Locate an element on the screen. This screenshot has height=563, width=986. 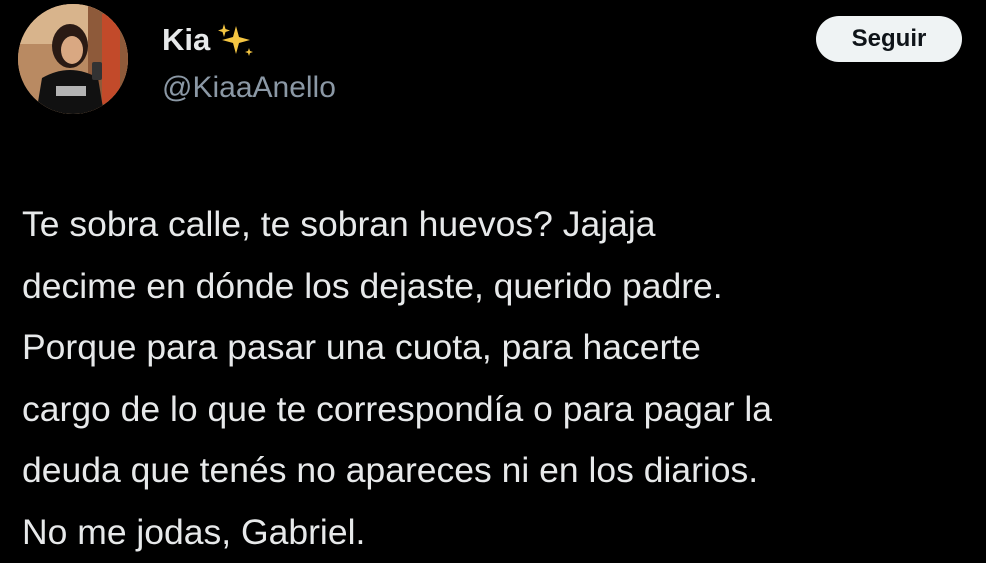
author-display-name: Kia is located at coordinates (186, 40).